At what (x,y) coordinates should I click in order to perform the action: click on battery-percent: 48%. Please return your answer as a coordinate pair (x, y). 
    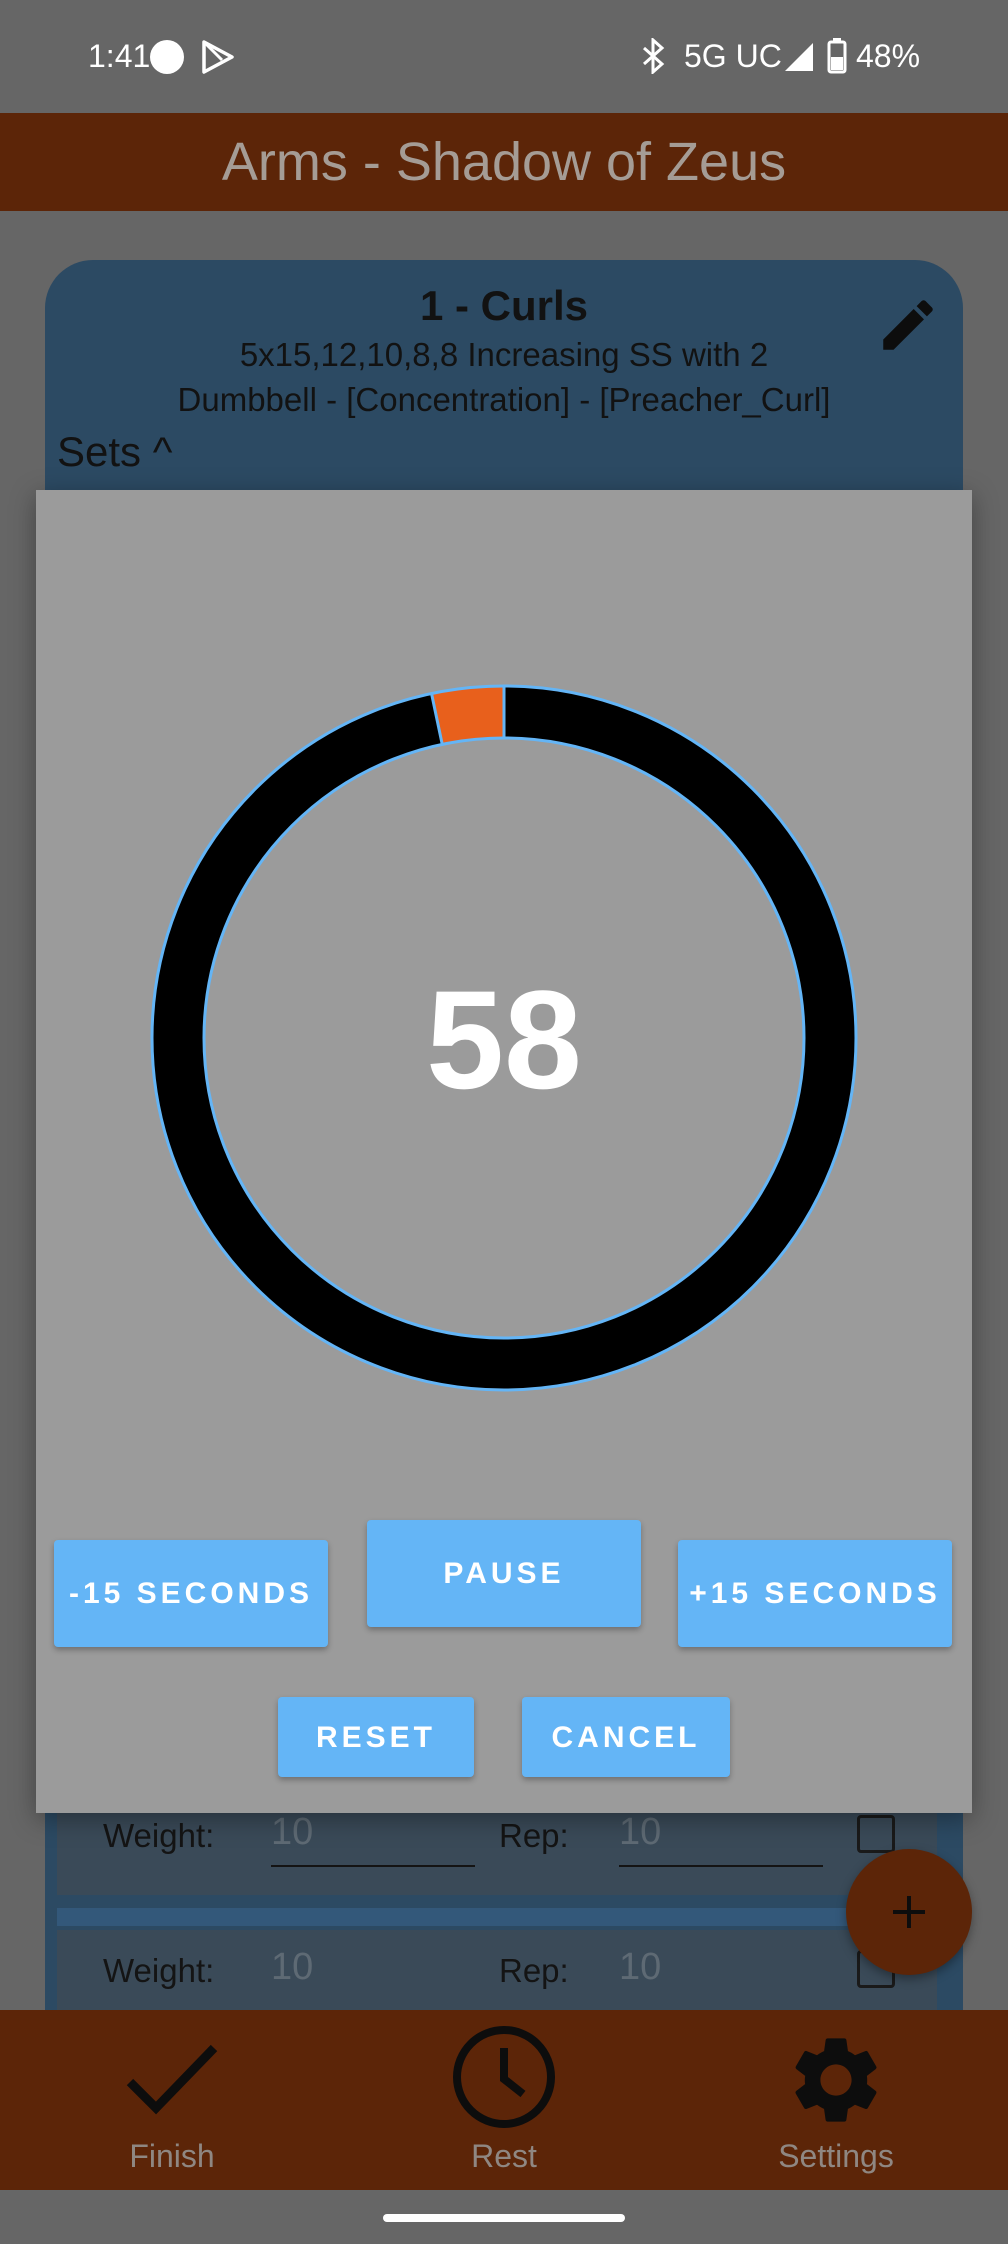
    Looking at the image, I should click on (888, 56).